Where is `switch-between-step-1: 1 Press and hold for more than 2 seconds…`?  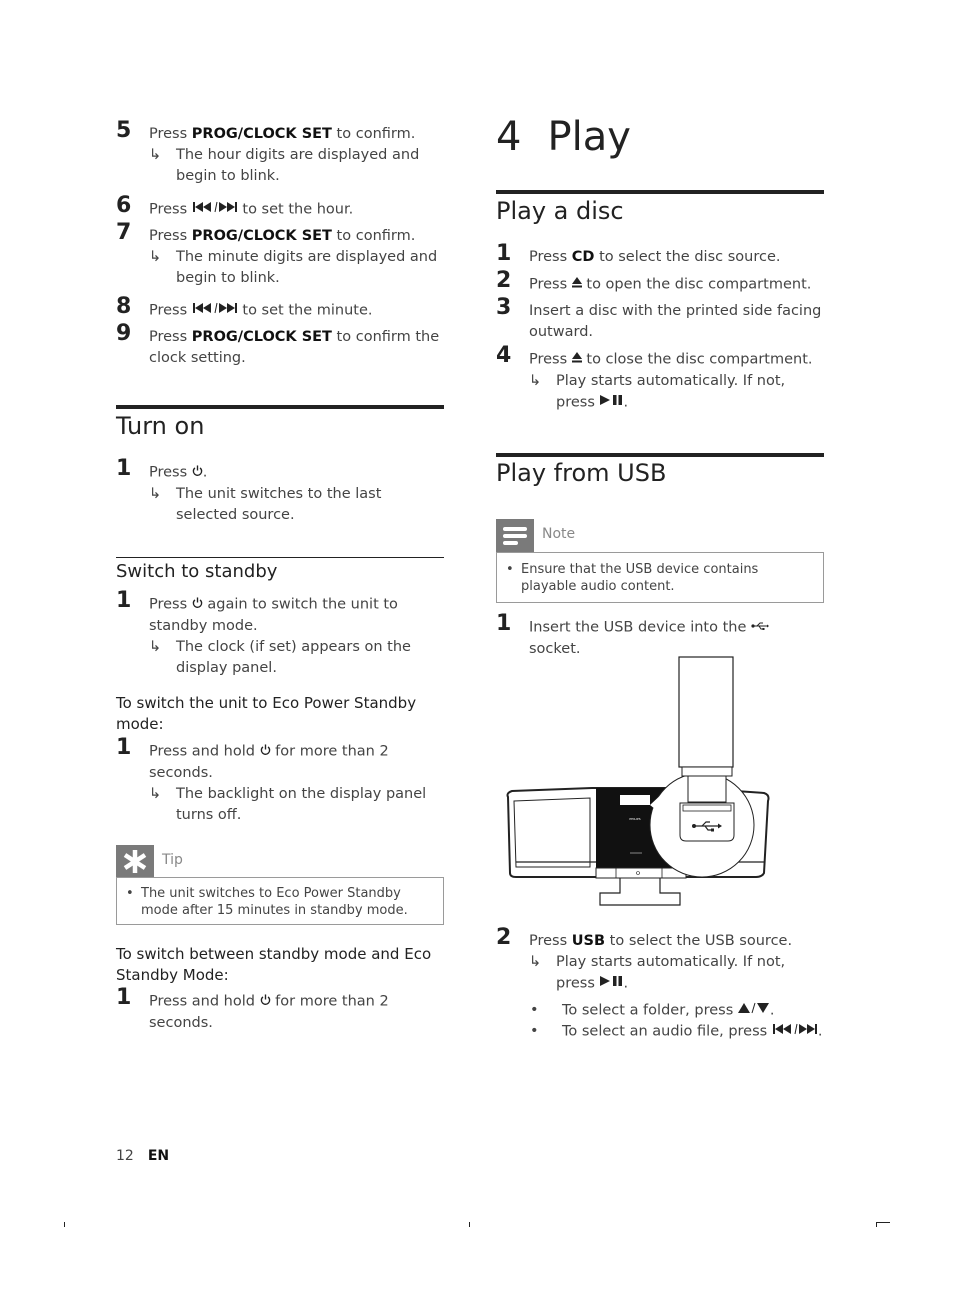
switch-between-step-1: 1 Press and hold for more than 2 seconds… is located at coordinates (280, 1010).